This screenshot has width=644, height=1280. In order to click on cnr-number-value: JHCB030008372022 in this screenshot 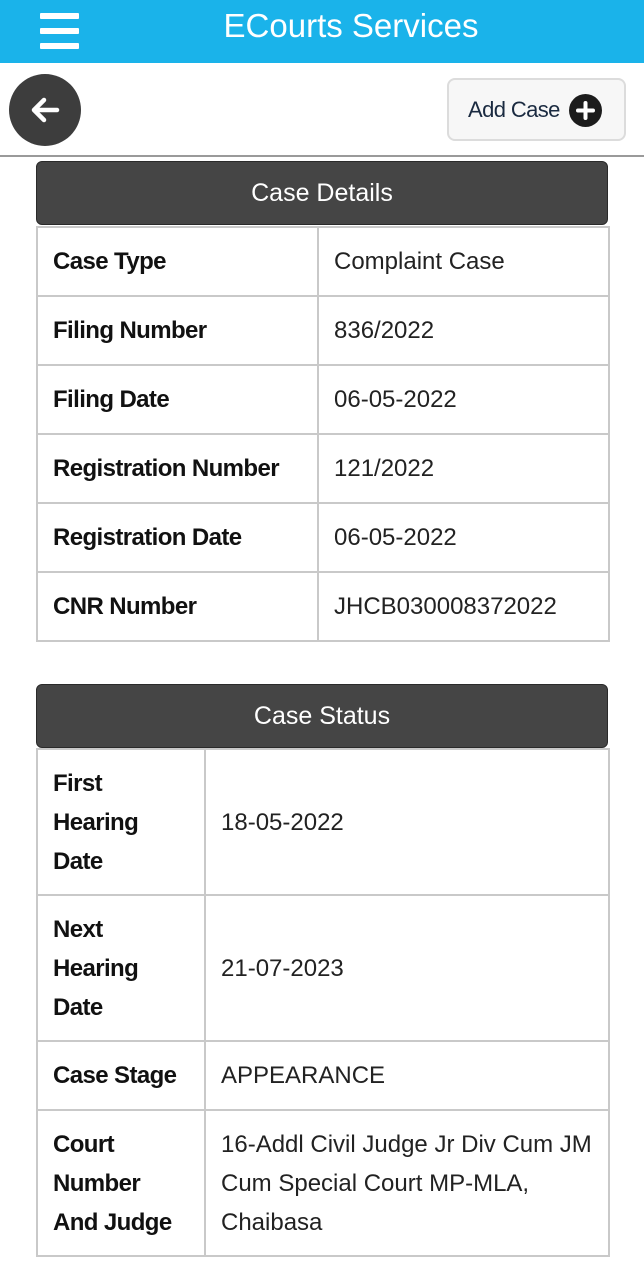, I will do `click(463, 606)`.